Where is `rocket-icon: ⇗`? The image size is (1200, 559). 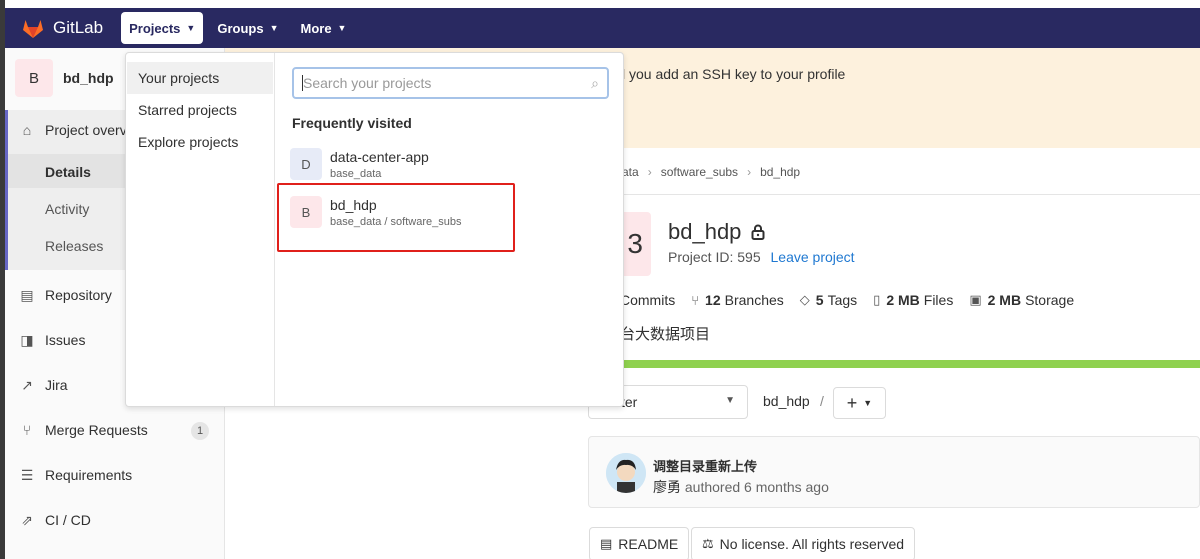 rocket-icon: ⇗ is located at coordinates (27, 519).